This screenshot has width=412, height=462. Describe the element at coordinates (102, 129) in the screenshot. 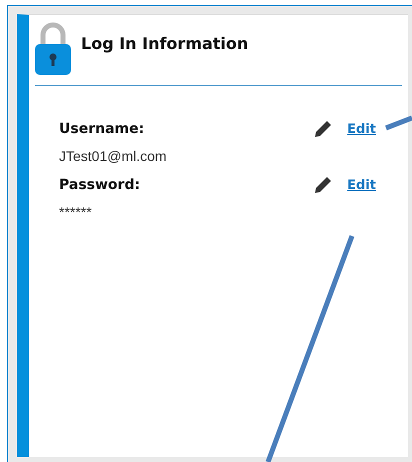

I see `field-label: Username:` at that location.